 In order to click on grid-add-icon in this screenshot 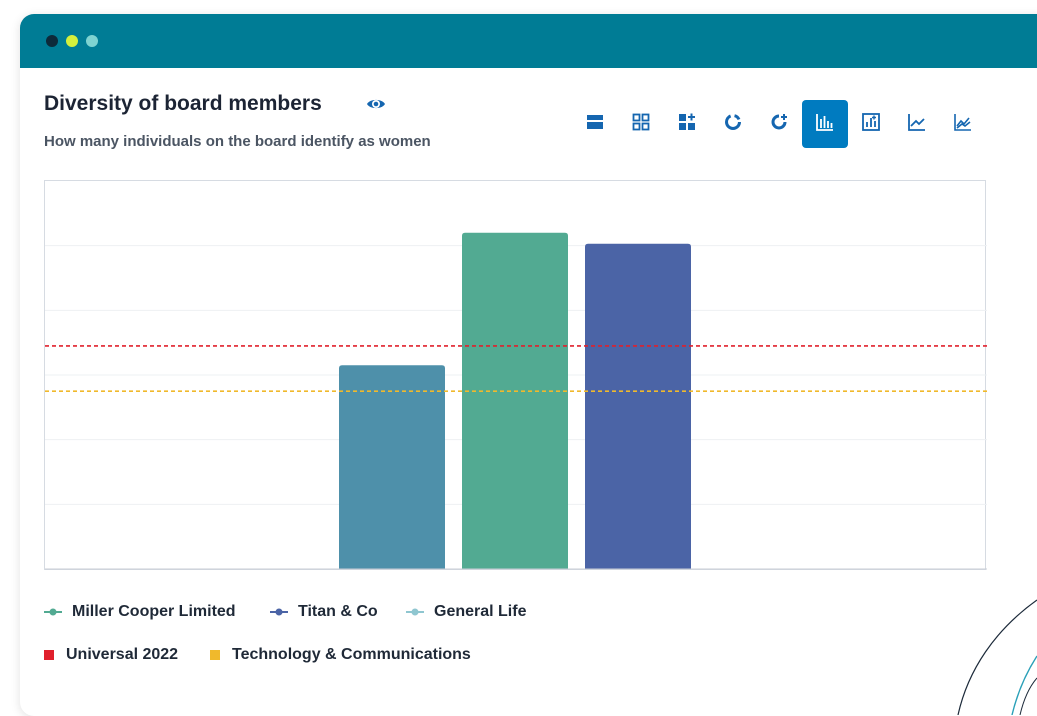, I will do `click(687, 124)`.